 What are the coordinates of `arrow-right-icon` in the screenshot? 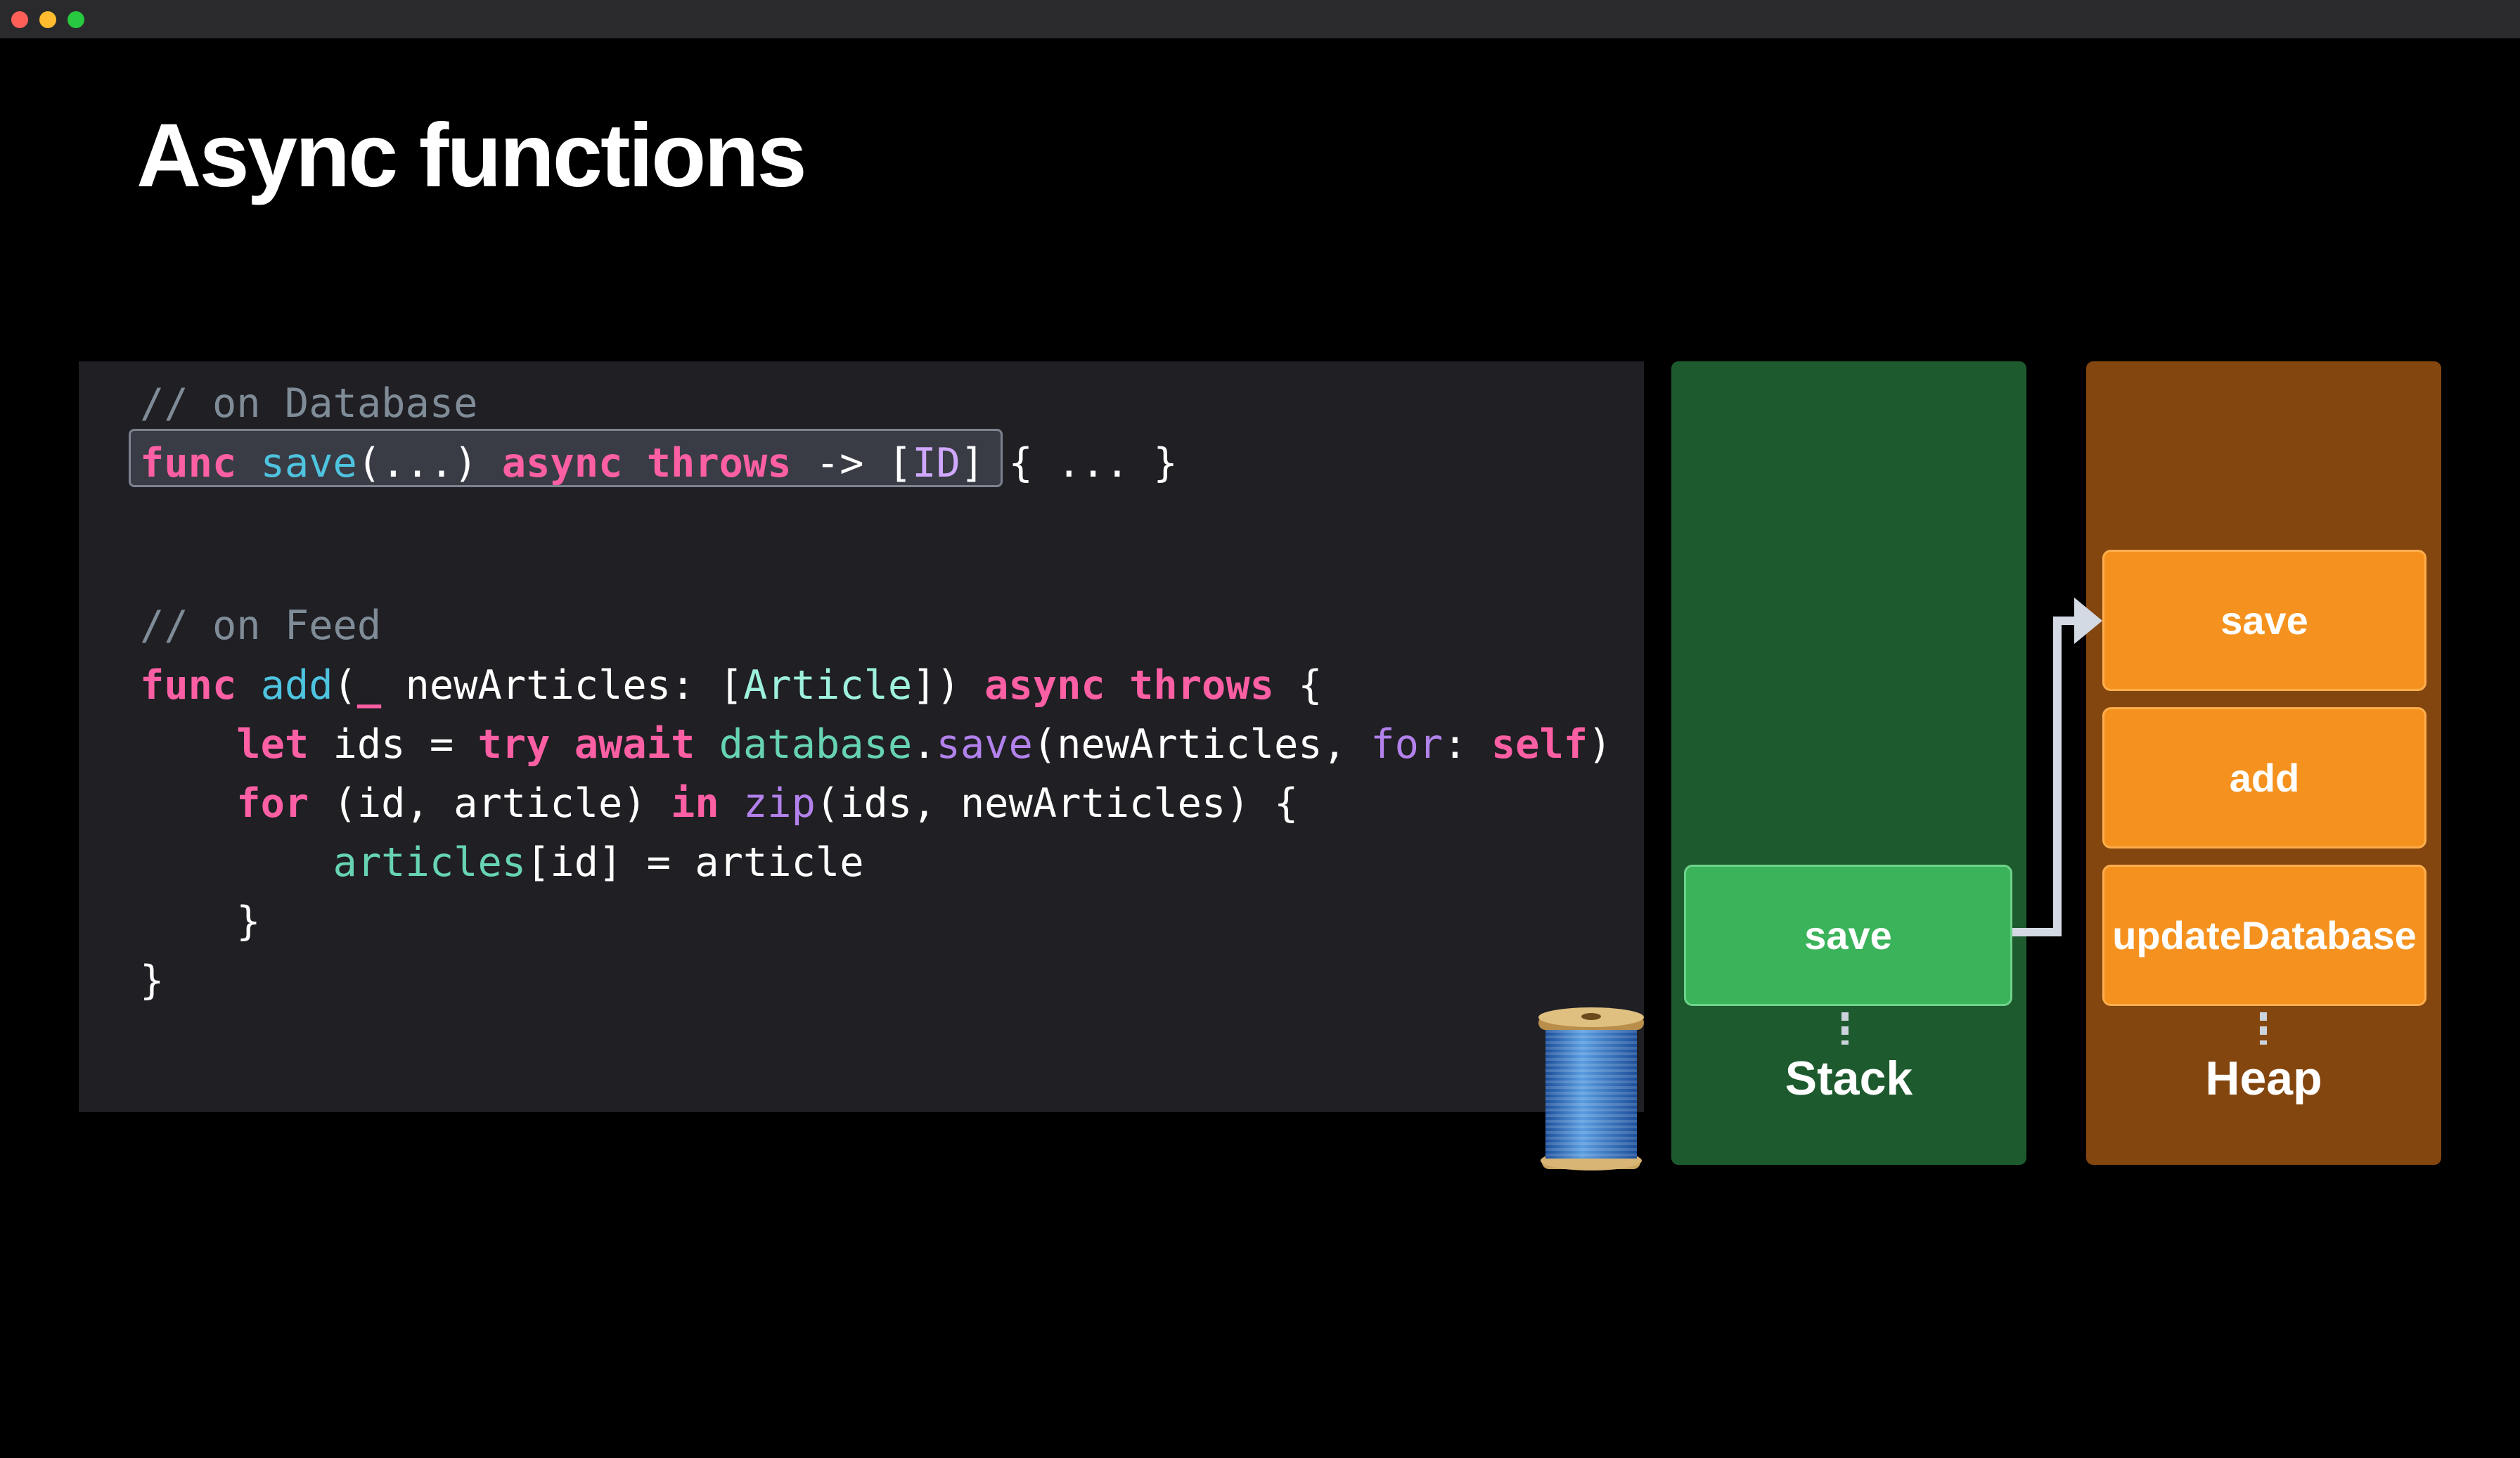 It's located at (2057, 767).